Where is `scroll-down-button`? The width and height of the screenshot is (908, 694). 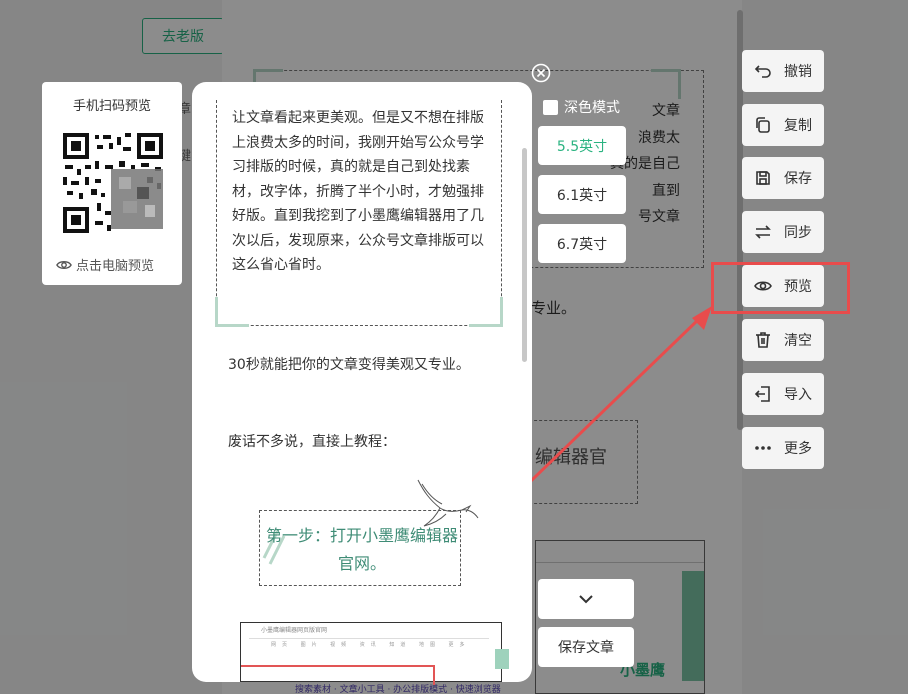
scroll-down-button is located at coordinates (586, 599).